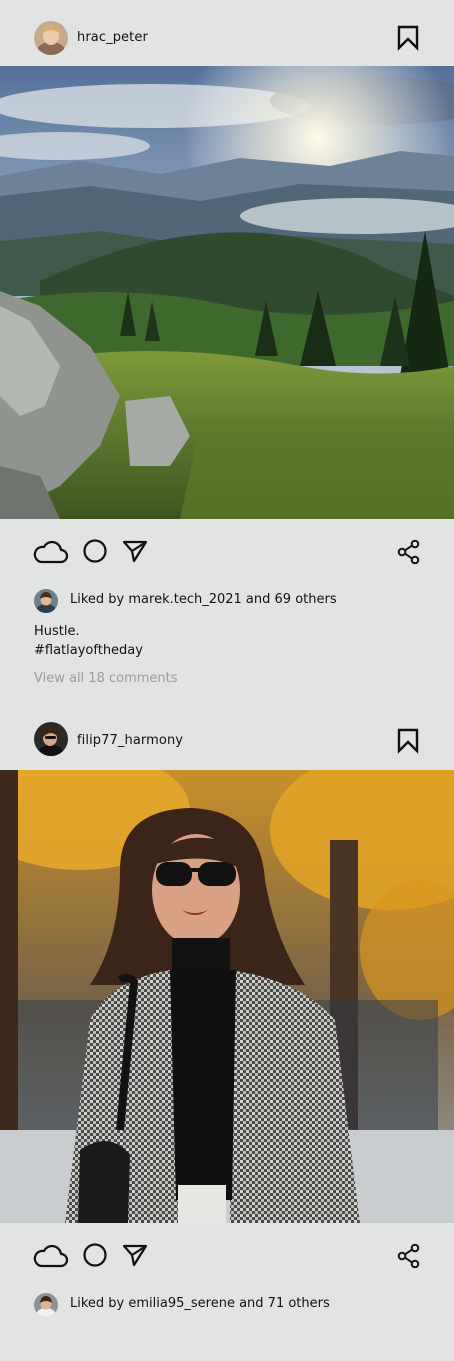 The image size is (454, 1361). Describe the element at coordinates (112, 37) in the screenshot. I see `username: hrac_peter` at that location.